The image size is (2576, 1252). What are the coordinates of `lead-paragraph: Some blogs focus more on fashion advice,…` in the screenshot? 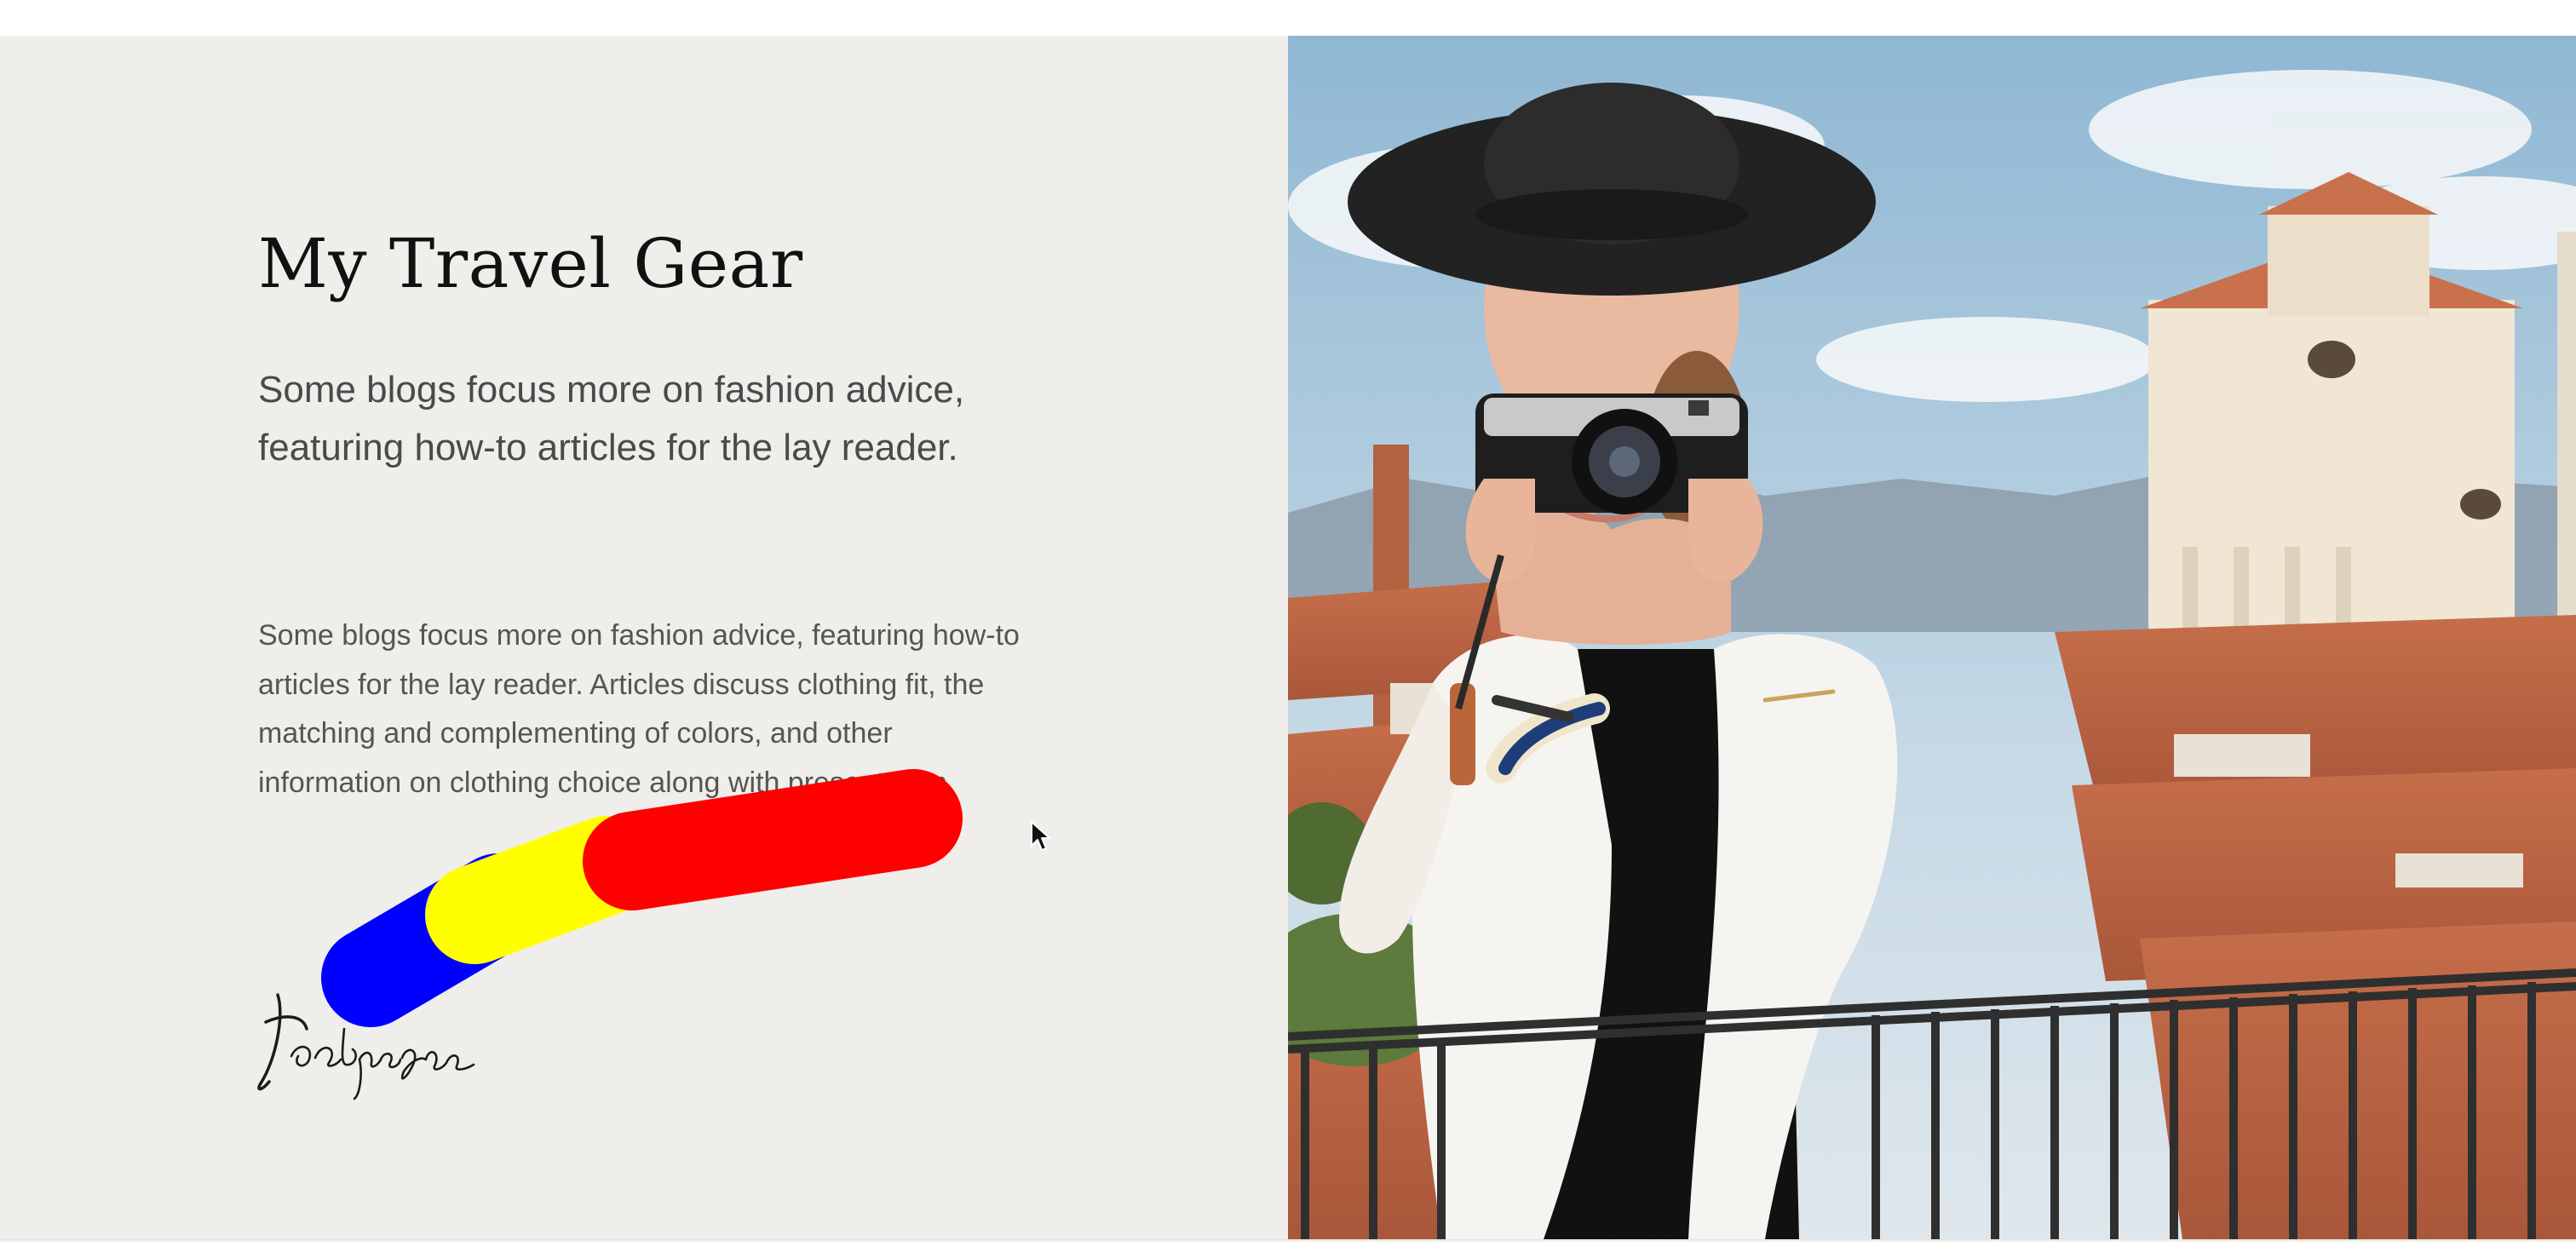 It's located at (612, 418).